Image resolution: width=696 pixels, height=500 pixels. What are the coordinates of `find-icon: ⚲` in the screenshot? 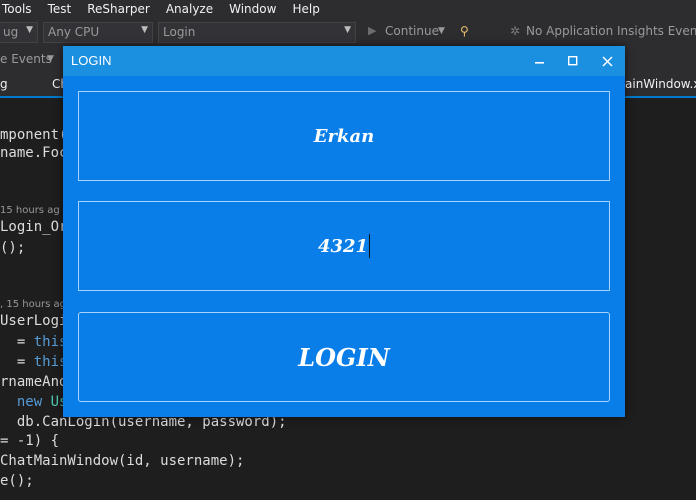 It's located at (464, 31).